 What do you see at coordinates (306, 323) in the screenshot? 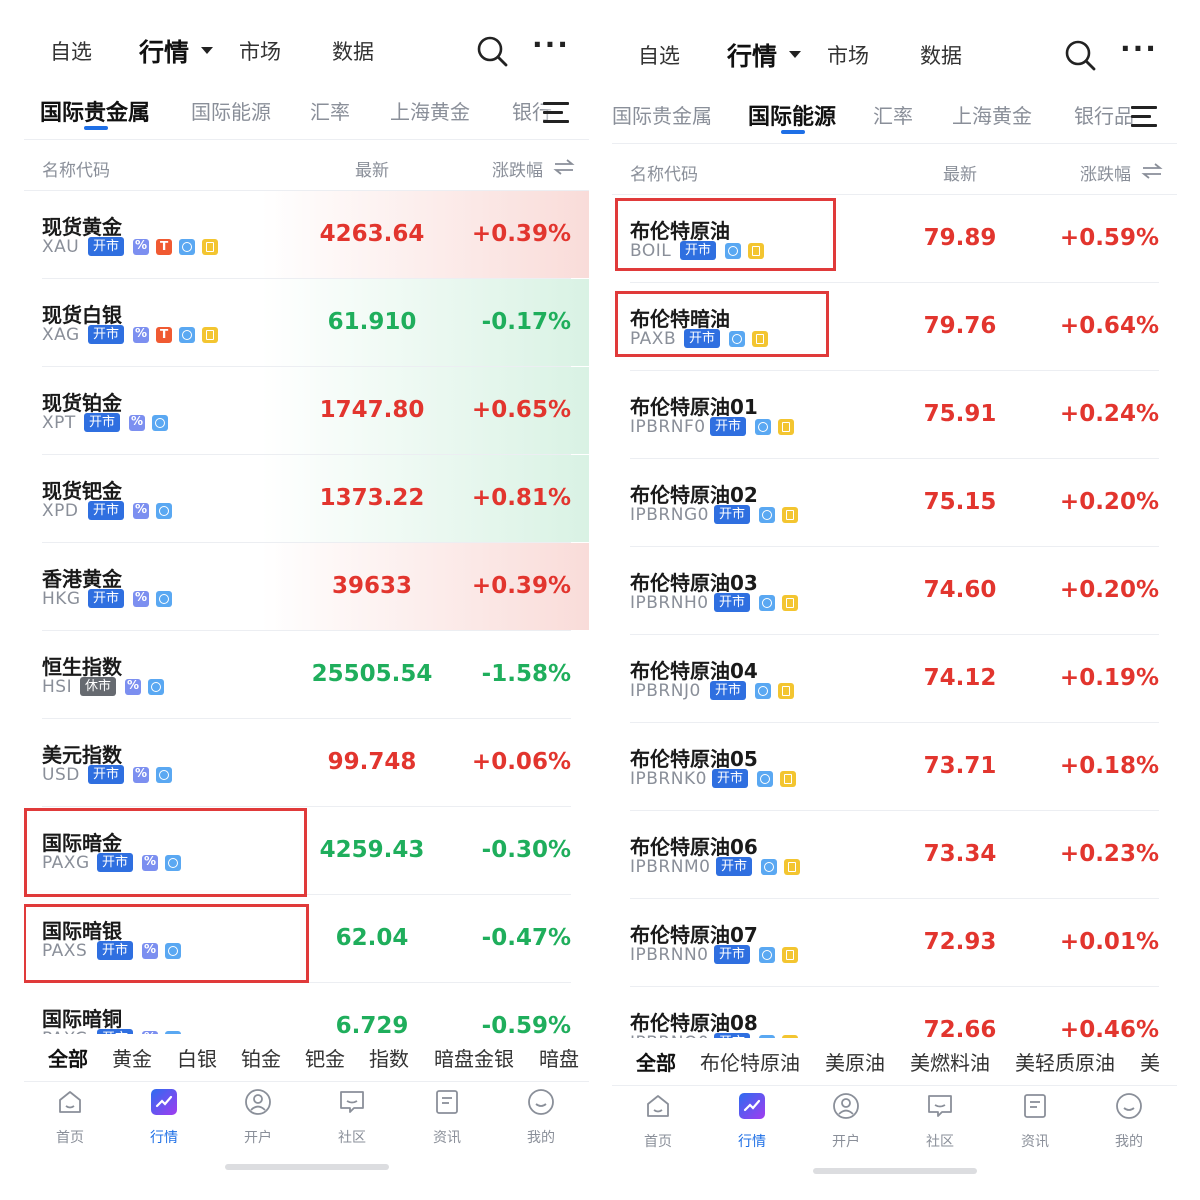
I see `quote-row: 现货白银 XAG 开市 61.910 -0.17%` at bounding box center [306, 323].